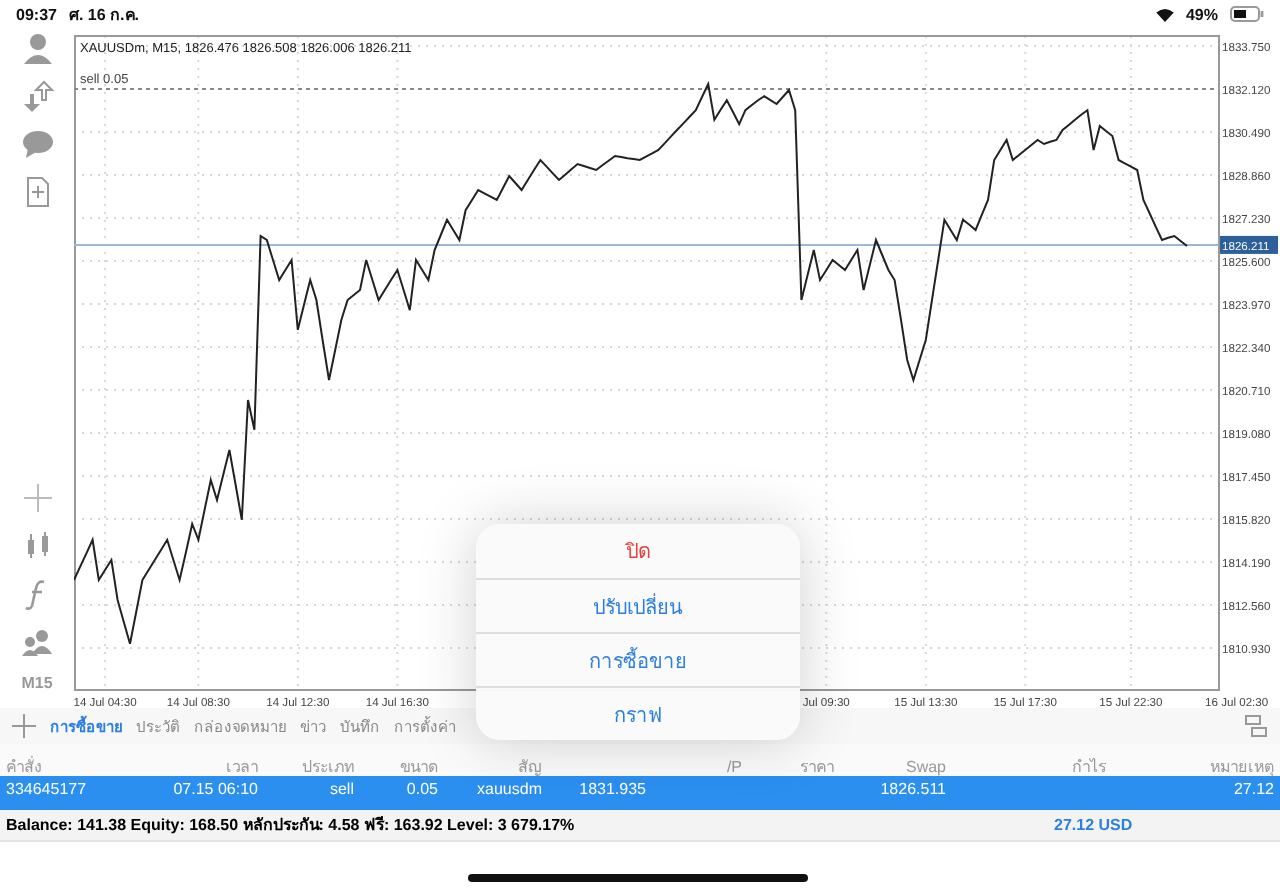 The height and width of the screenshot is (894, 1280). What do you see at coordinates (1094, 825) in the screenshot?
I see `total-profit: 27.12 USD` at bounding box center [1094, 825].